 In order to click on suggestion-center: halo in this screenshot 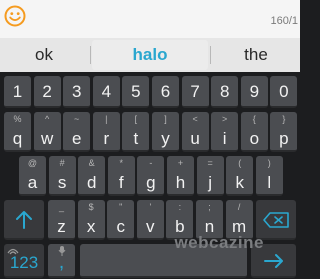, I will do `click(150, 55)`.